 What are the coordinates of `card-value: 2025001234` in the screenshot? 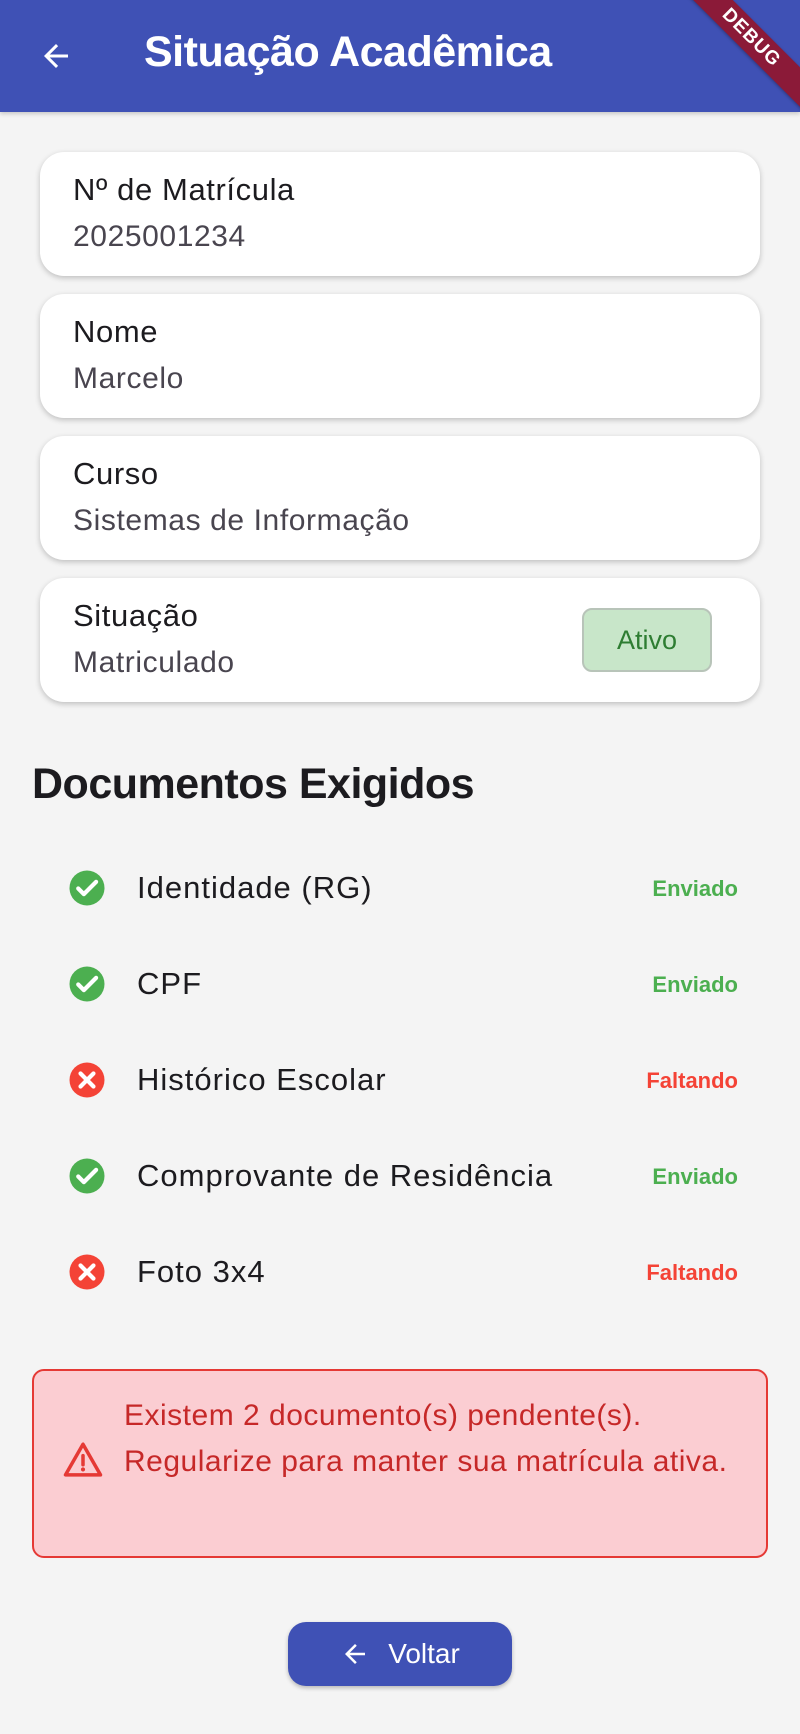 It's located at (159, 236).